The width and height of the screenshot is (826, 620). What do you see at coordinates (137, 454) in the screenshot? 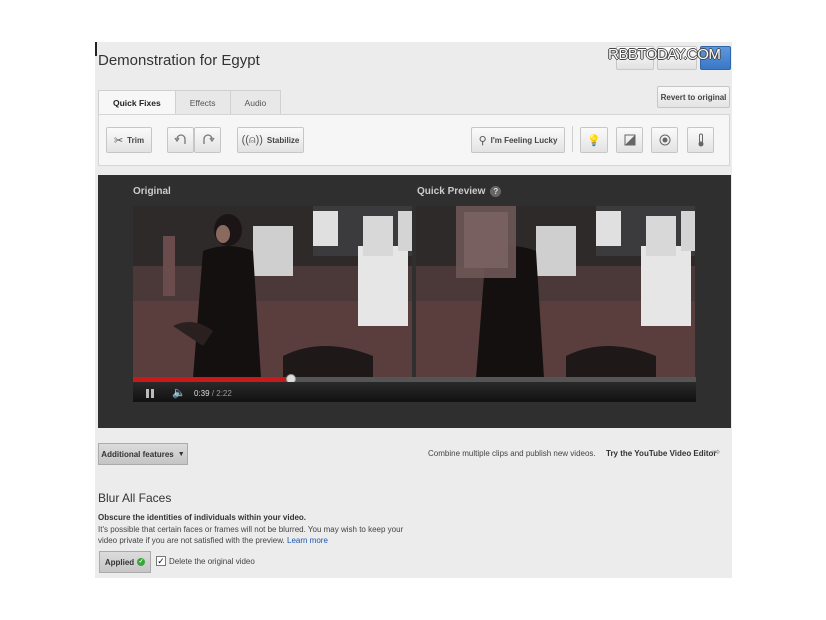
I see `additional-features-label: Additional features` at bounding box center [137, 454].